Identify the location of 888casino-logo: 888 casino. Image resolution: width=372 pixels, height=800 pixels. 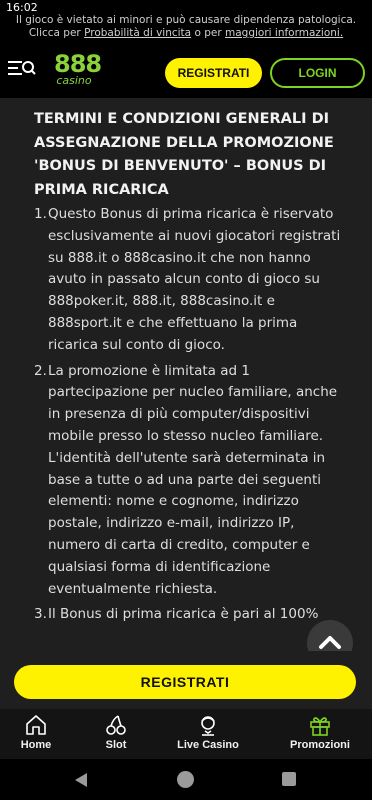
(78, 70).